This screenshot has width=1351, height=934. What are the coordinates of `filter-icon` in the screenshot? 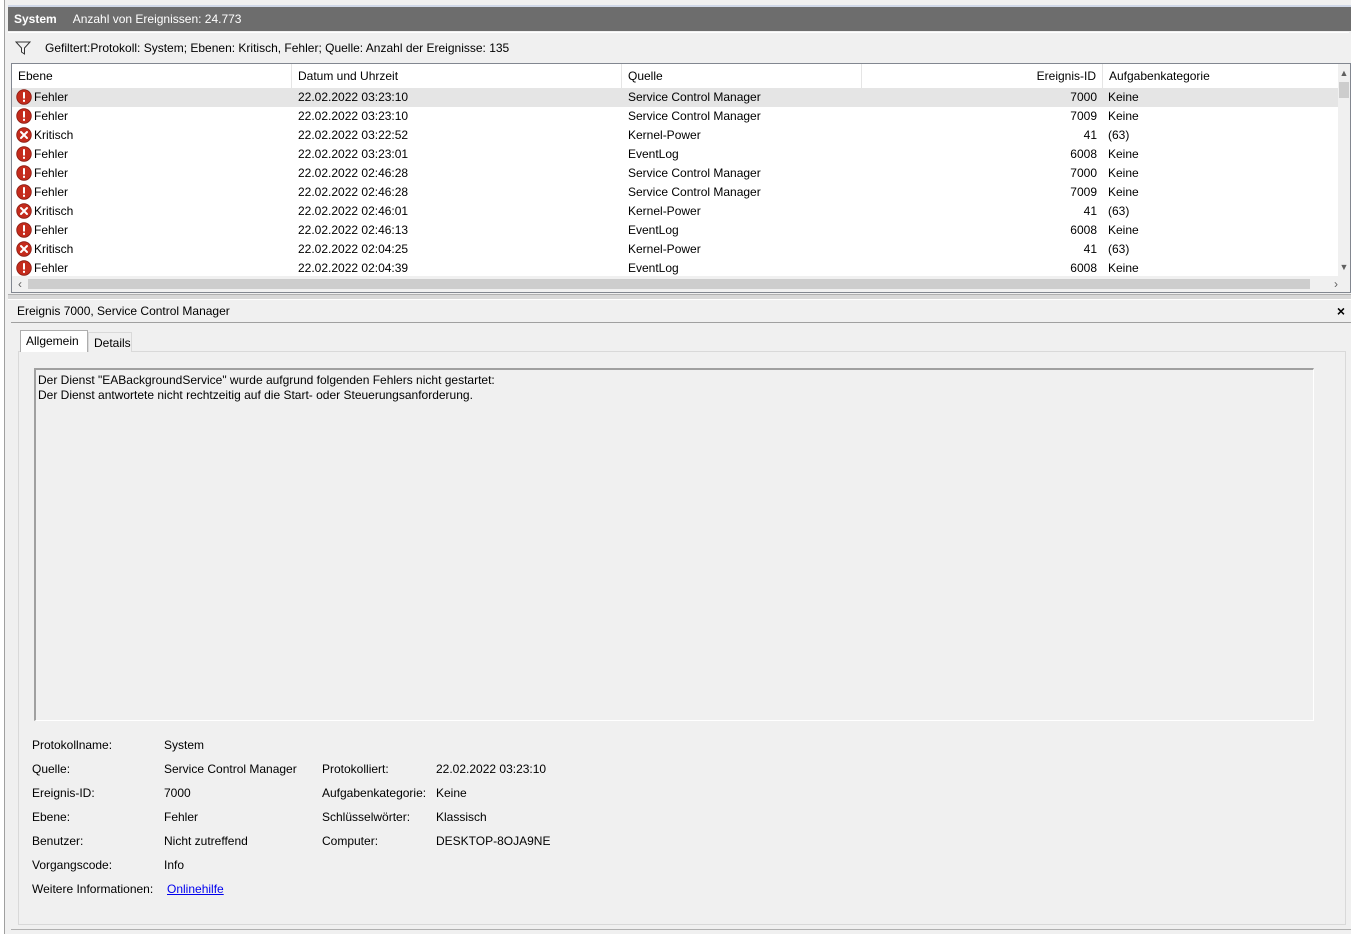 It's located at (23, 48).